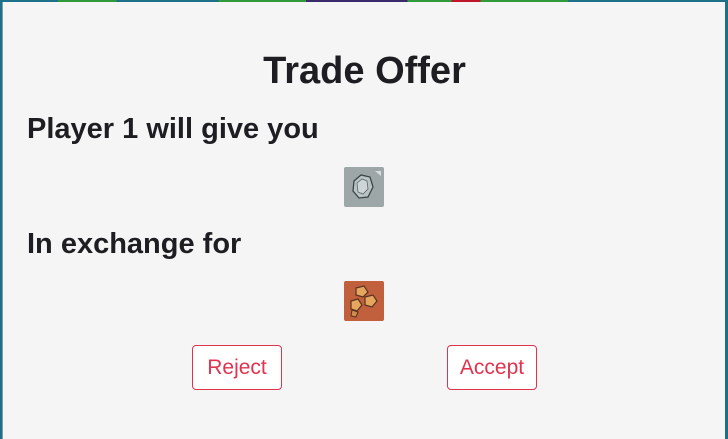 This screenshot has height=439, width=728. What do you see at coordinates (492, 367) in the screenshot?
I see `accept-button: Accept` at bounding box center [492, 367].